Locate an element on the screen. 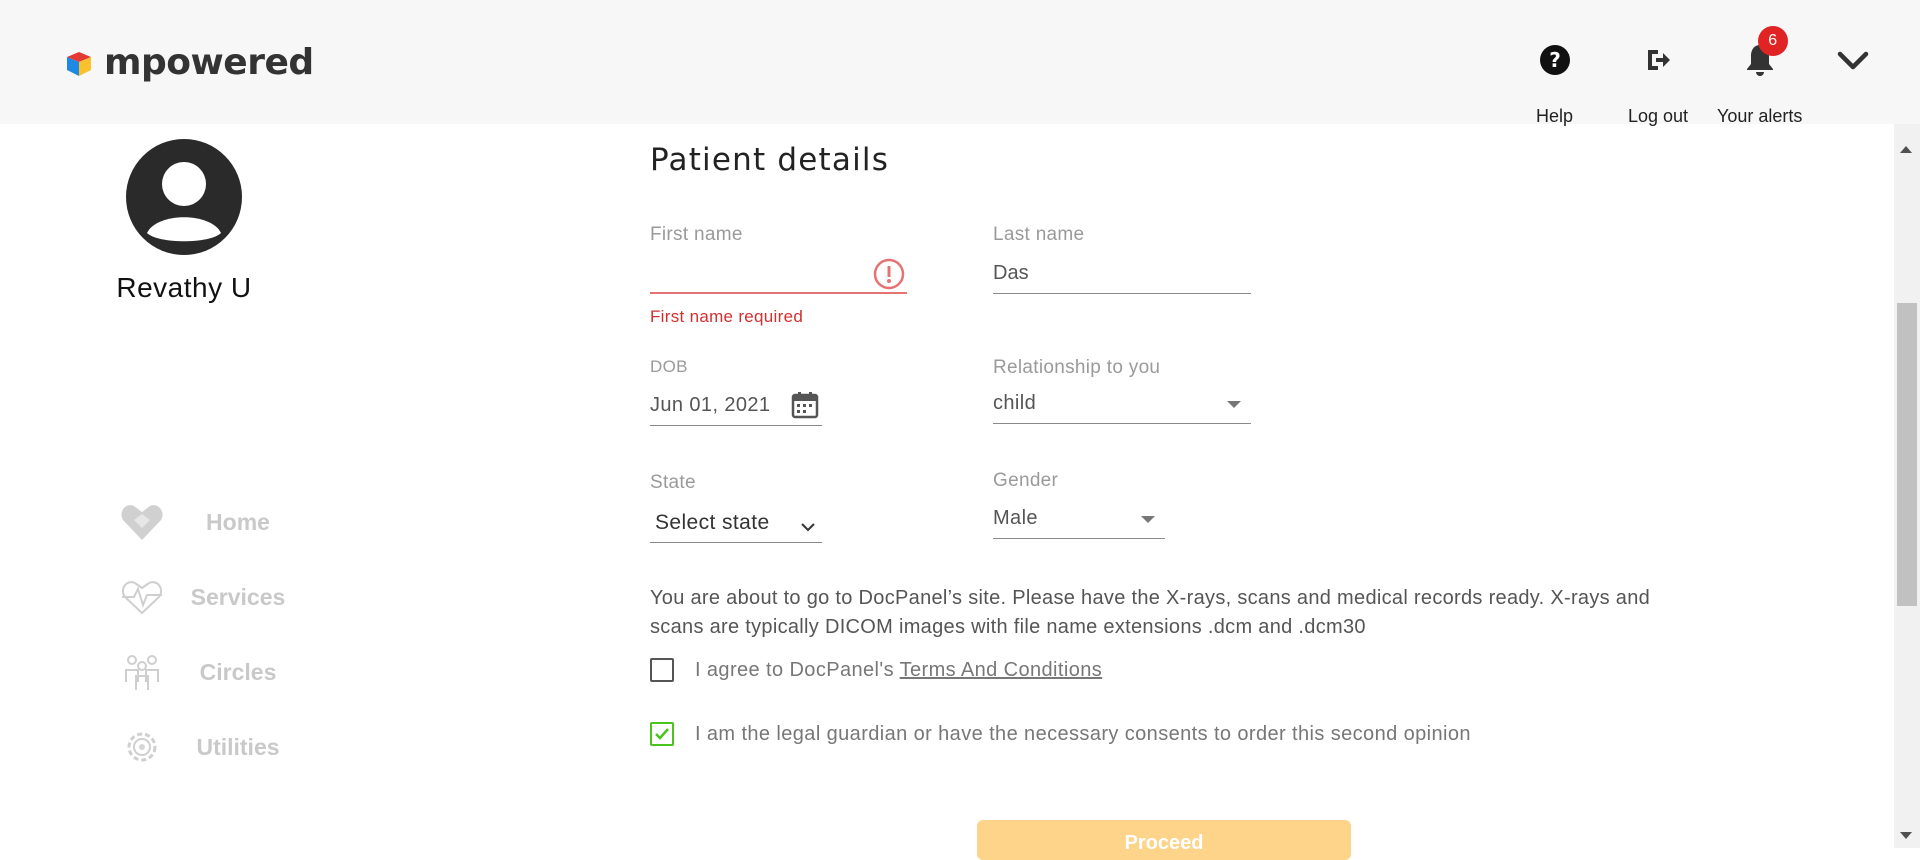 This screenshot has height=860, width=1920. alerts-button: 6 Your alerts is located at coordinates (1760, 76).